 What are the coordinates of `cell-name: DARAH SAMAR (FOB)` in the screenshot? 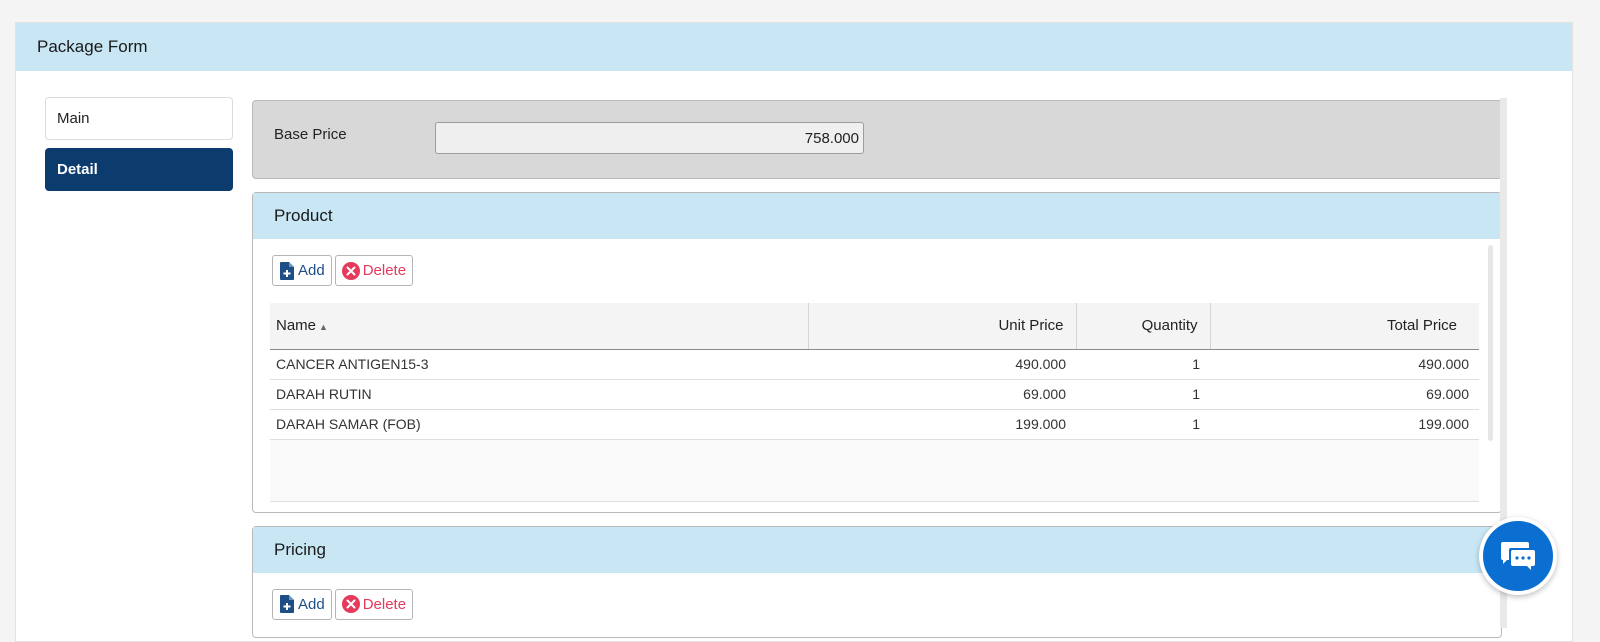 It's located at (539, 424).